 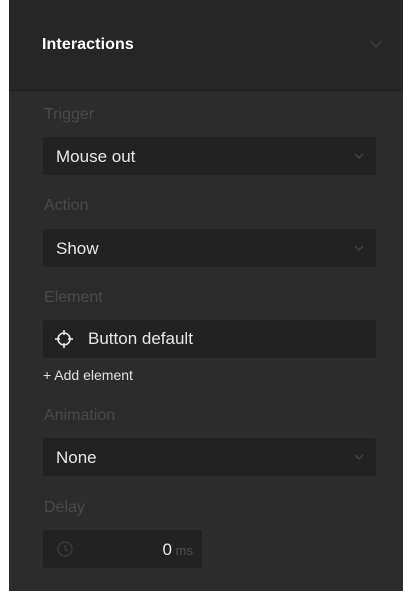 What do you see at coordinates (122, 549) in the screenshot?
I see `delay-input: 0 ms` at bounding box center [122, 549].